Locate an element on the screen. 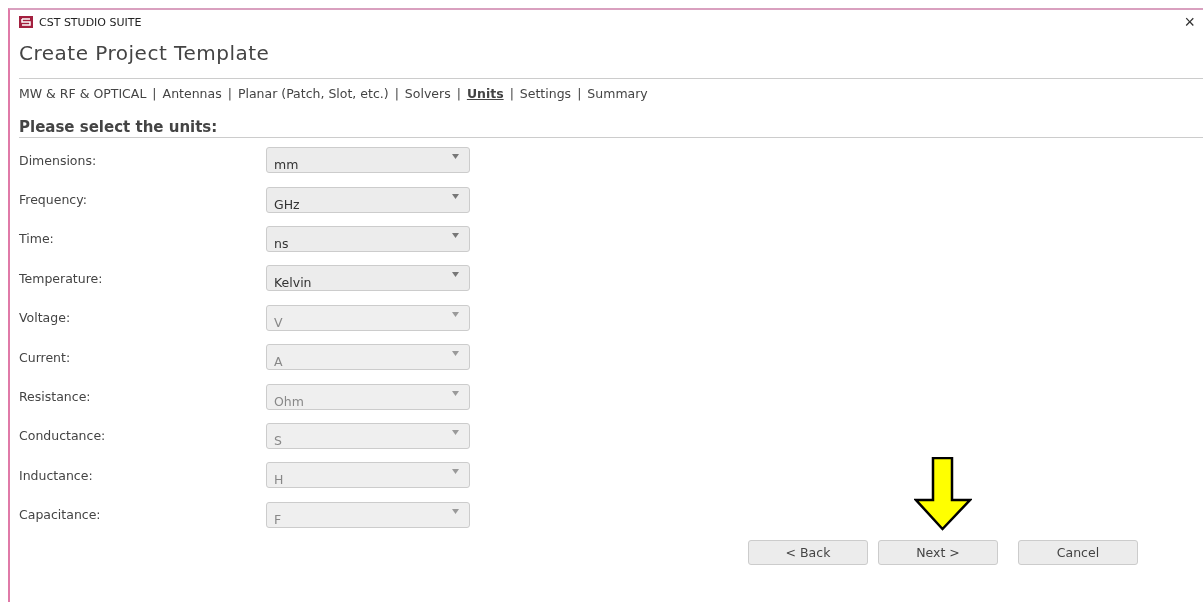  wizard-button: Next > is located at coordinates (938, 552).